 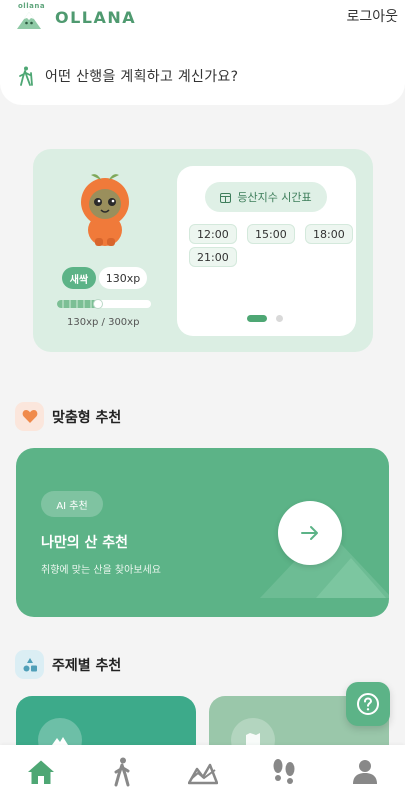 I want to click on walker-icon, so click(x=121, y=771).